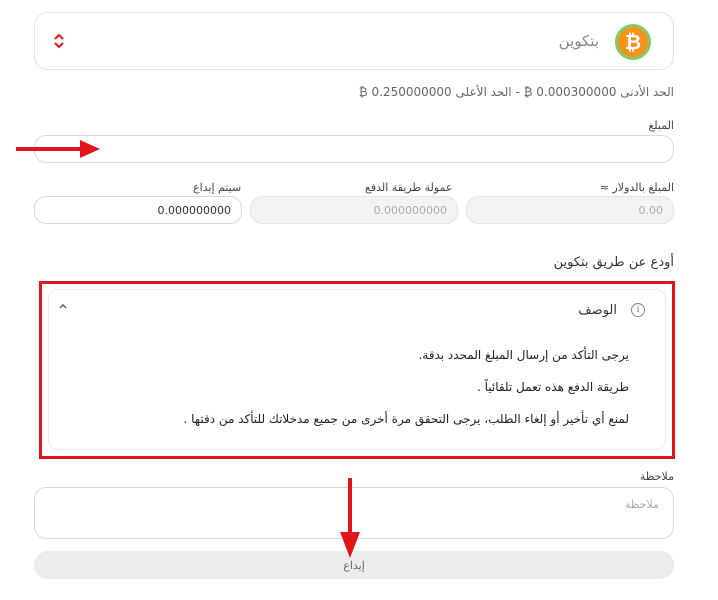  What do you see at coordinates (354, 149) in the screenshot?
I see `amount-input` at bounding box center [354, 149].